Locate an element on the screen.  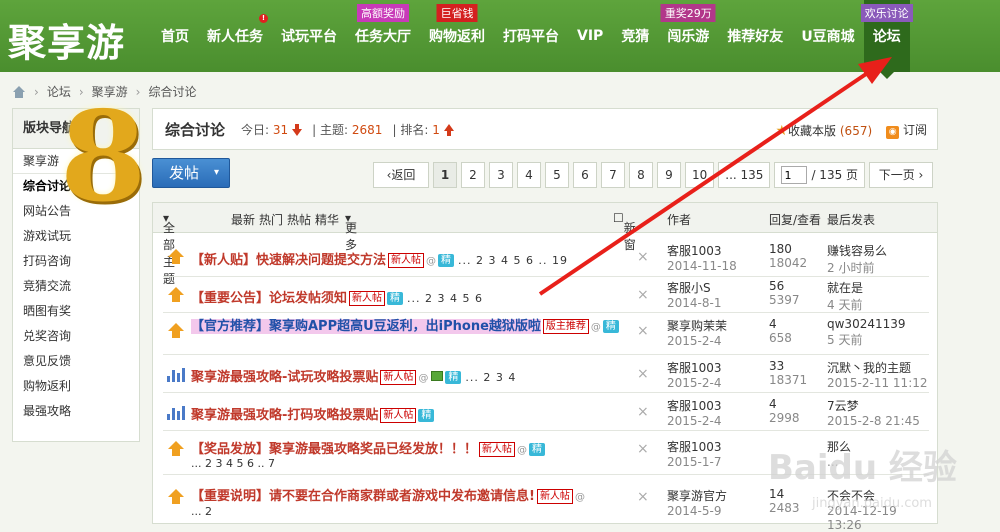
page-link: 6 is located at coordinates (585, 175).